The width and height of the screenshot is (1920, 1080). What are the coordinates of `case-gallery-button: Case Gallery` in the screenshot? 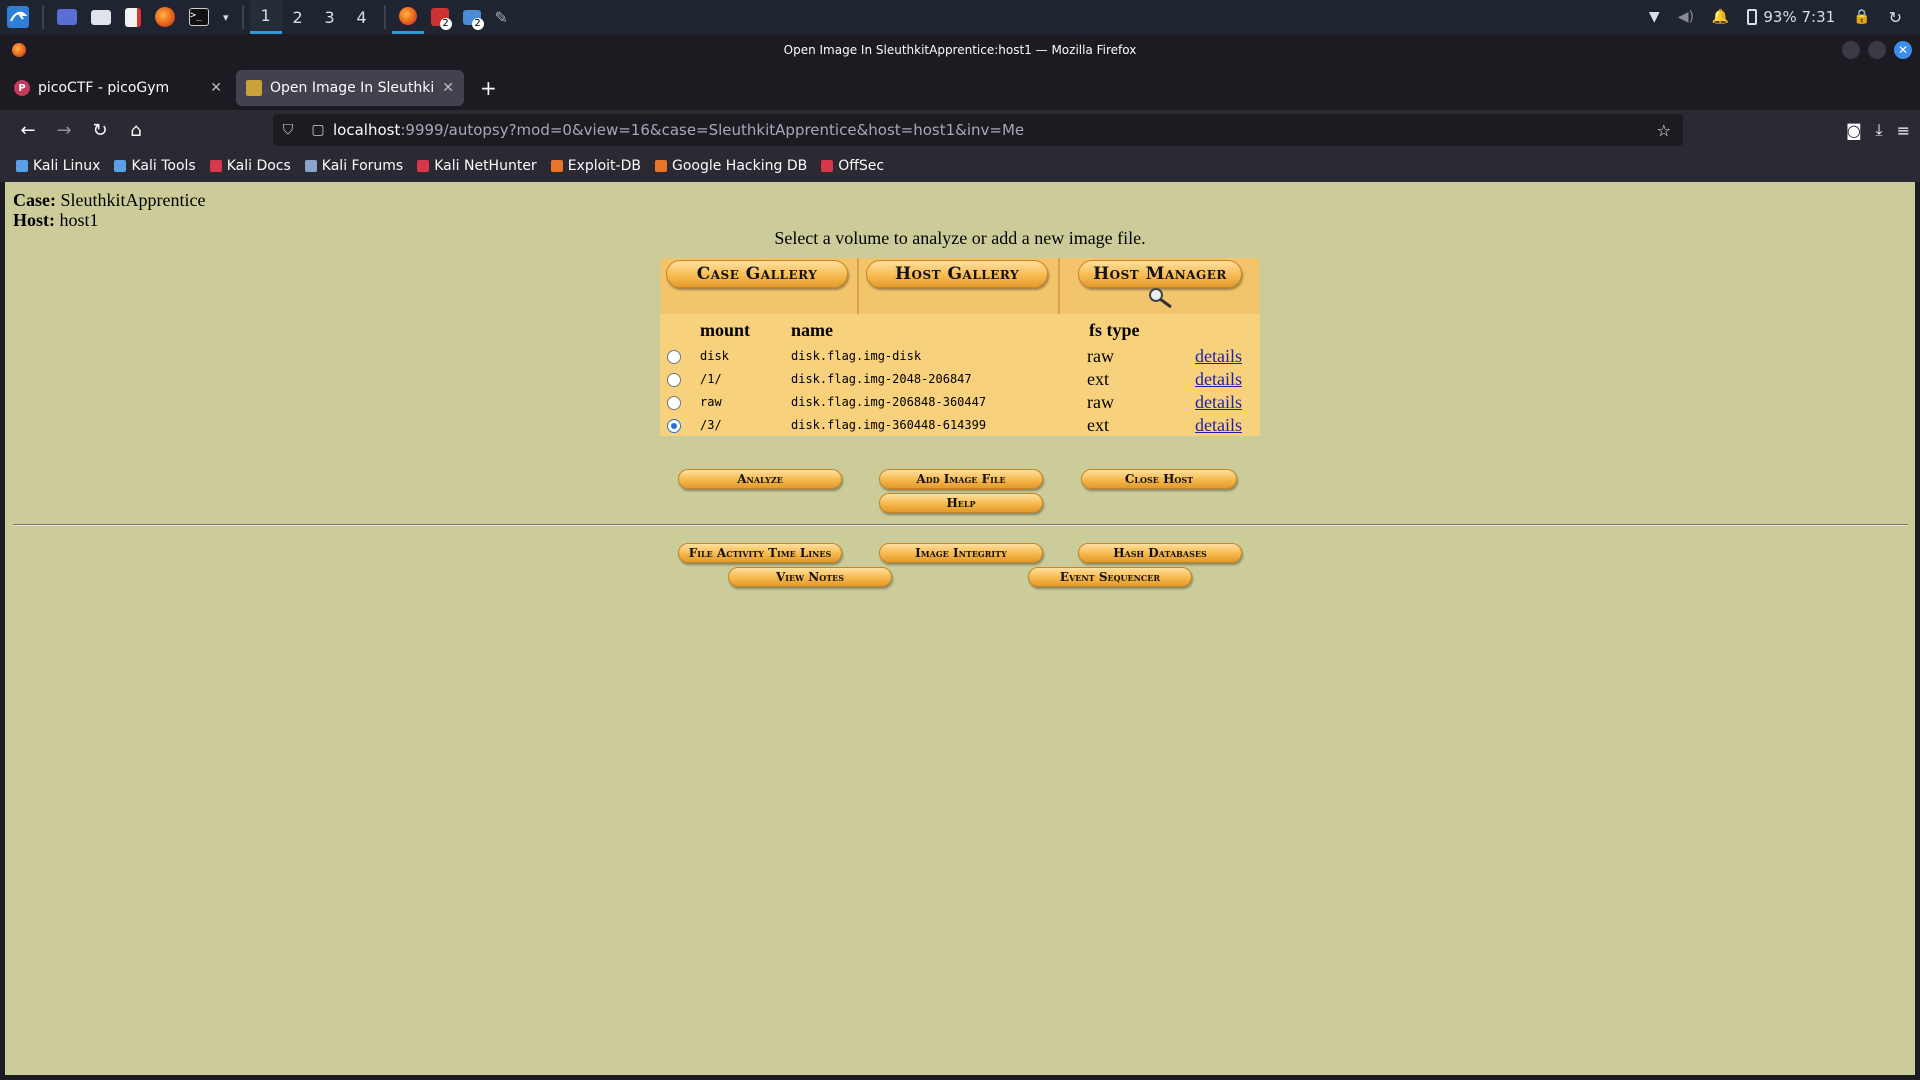 It's located at (757, 274).